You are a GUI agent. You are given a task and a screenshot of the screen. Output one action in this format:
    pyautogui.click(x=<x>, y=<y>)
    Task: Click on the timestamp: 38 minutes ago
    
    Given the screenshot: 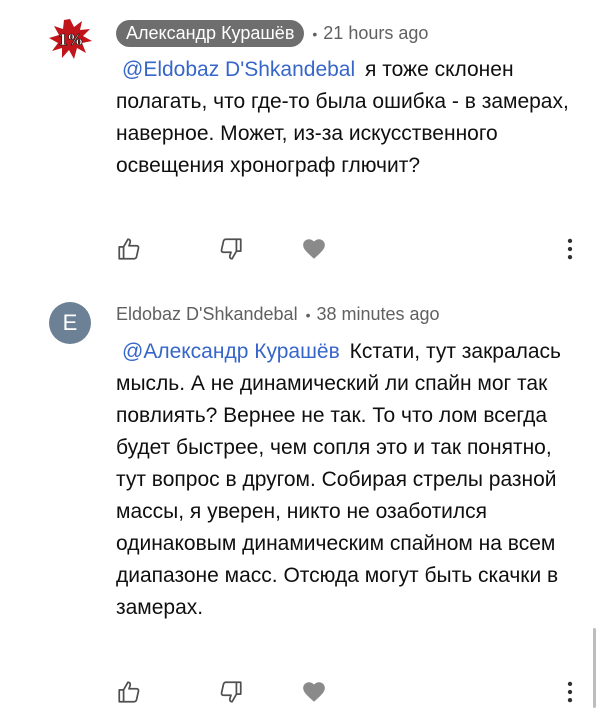 What is the action you would take?
    pyautogui.click(x=377, y=314)
    